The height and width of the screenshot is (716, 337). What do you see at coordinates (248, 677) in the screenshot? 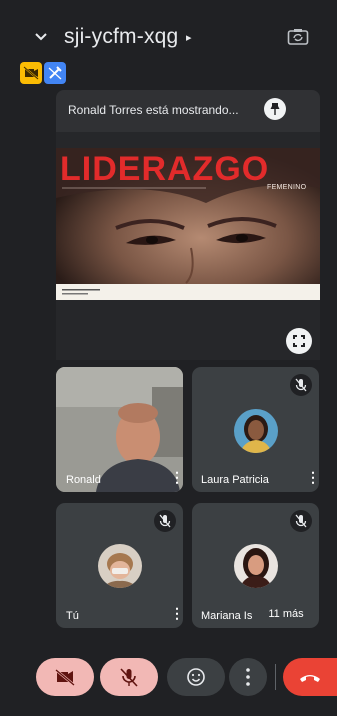
I see `more-options-button` at bounding box center [248, 677].